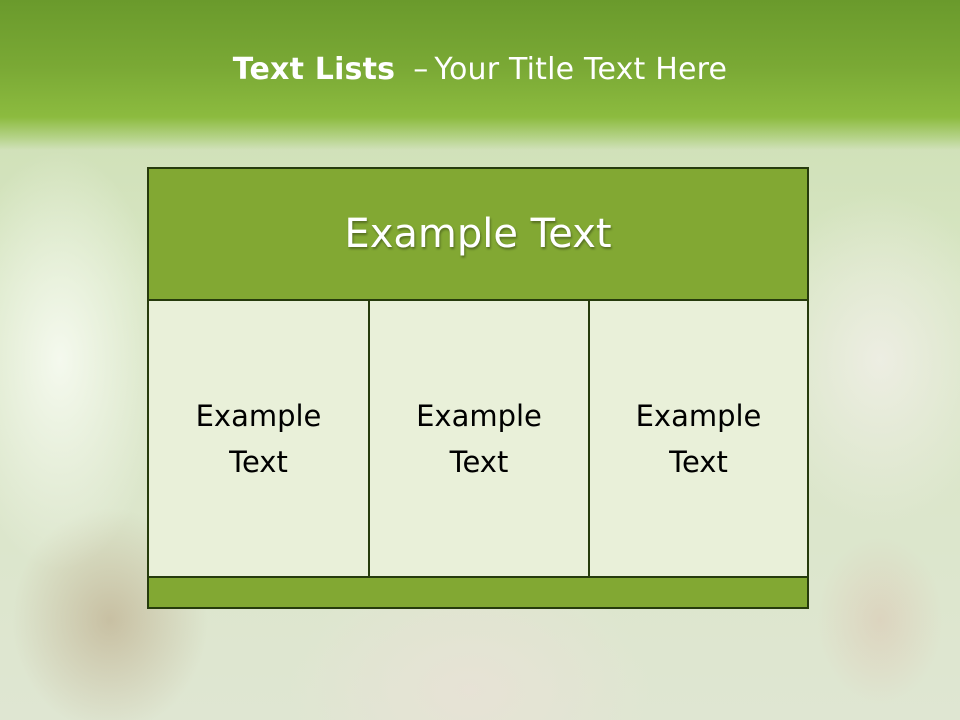 This screenshot has width=960, height=720. I want to click on table-cell-1: Example Text, so click(258, 438).